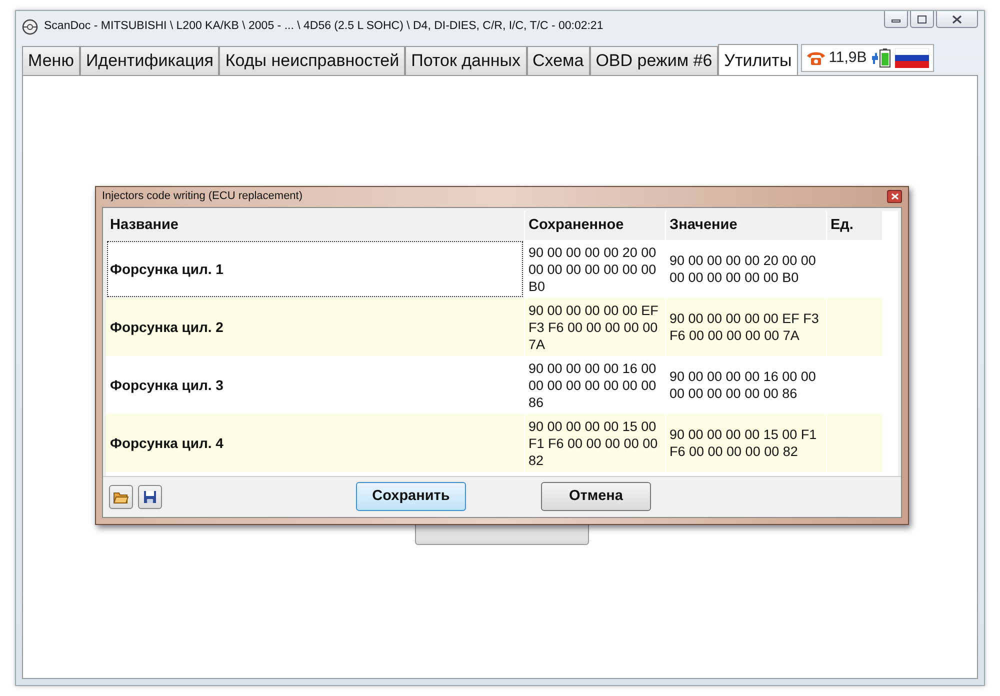 The width and height of the screenshot is (1000, 696). Describe the element at coordinates (594, 327) in the screenshot. I see `saved-value-cell: 90 00 00 00 00 00 EF F3 F6 00 00 00 00 00 7A` at that location.